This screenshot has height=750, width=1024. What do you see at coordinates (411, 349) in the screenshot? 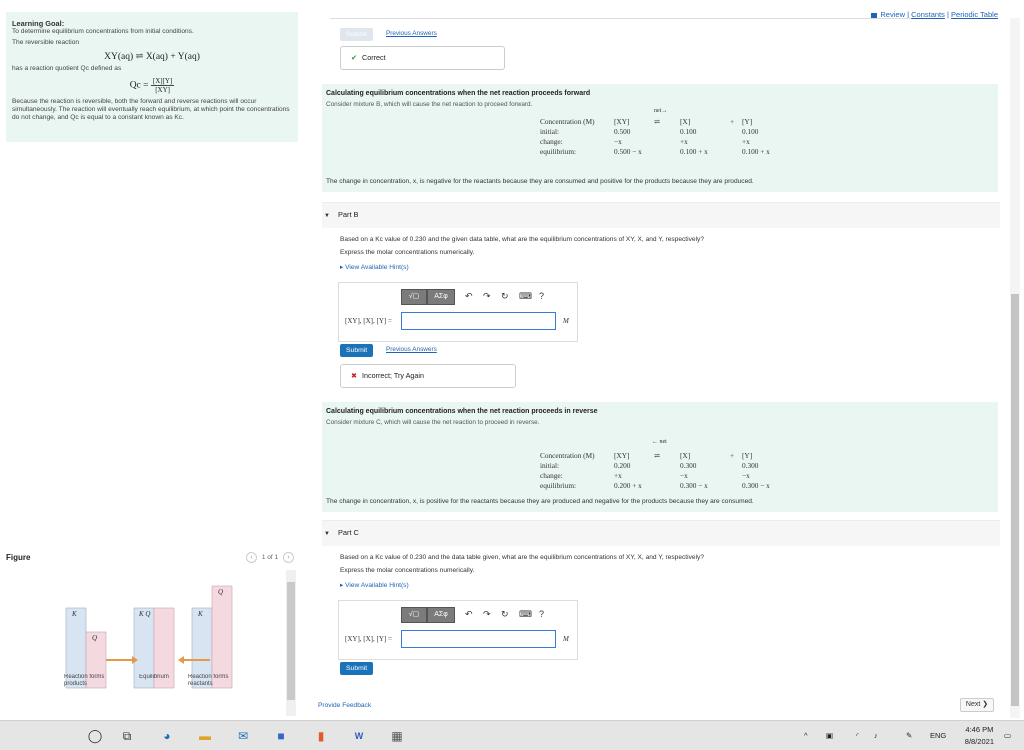
I see `part-b-previous-answers-link: Previous Answers` at bounding box center [411, 349].